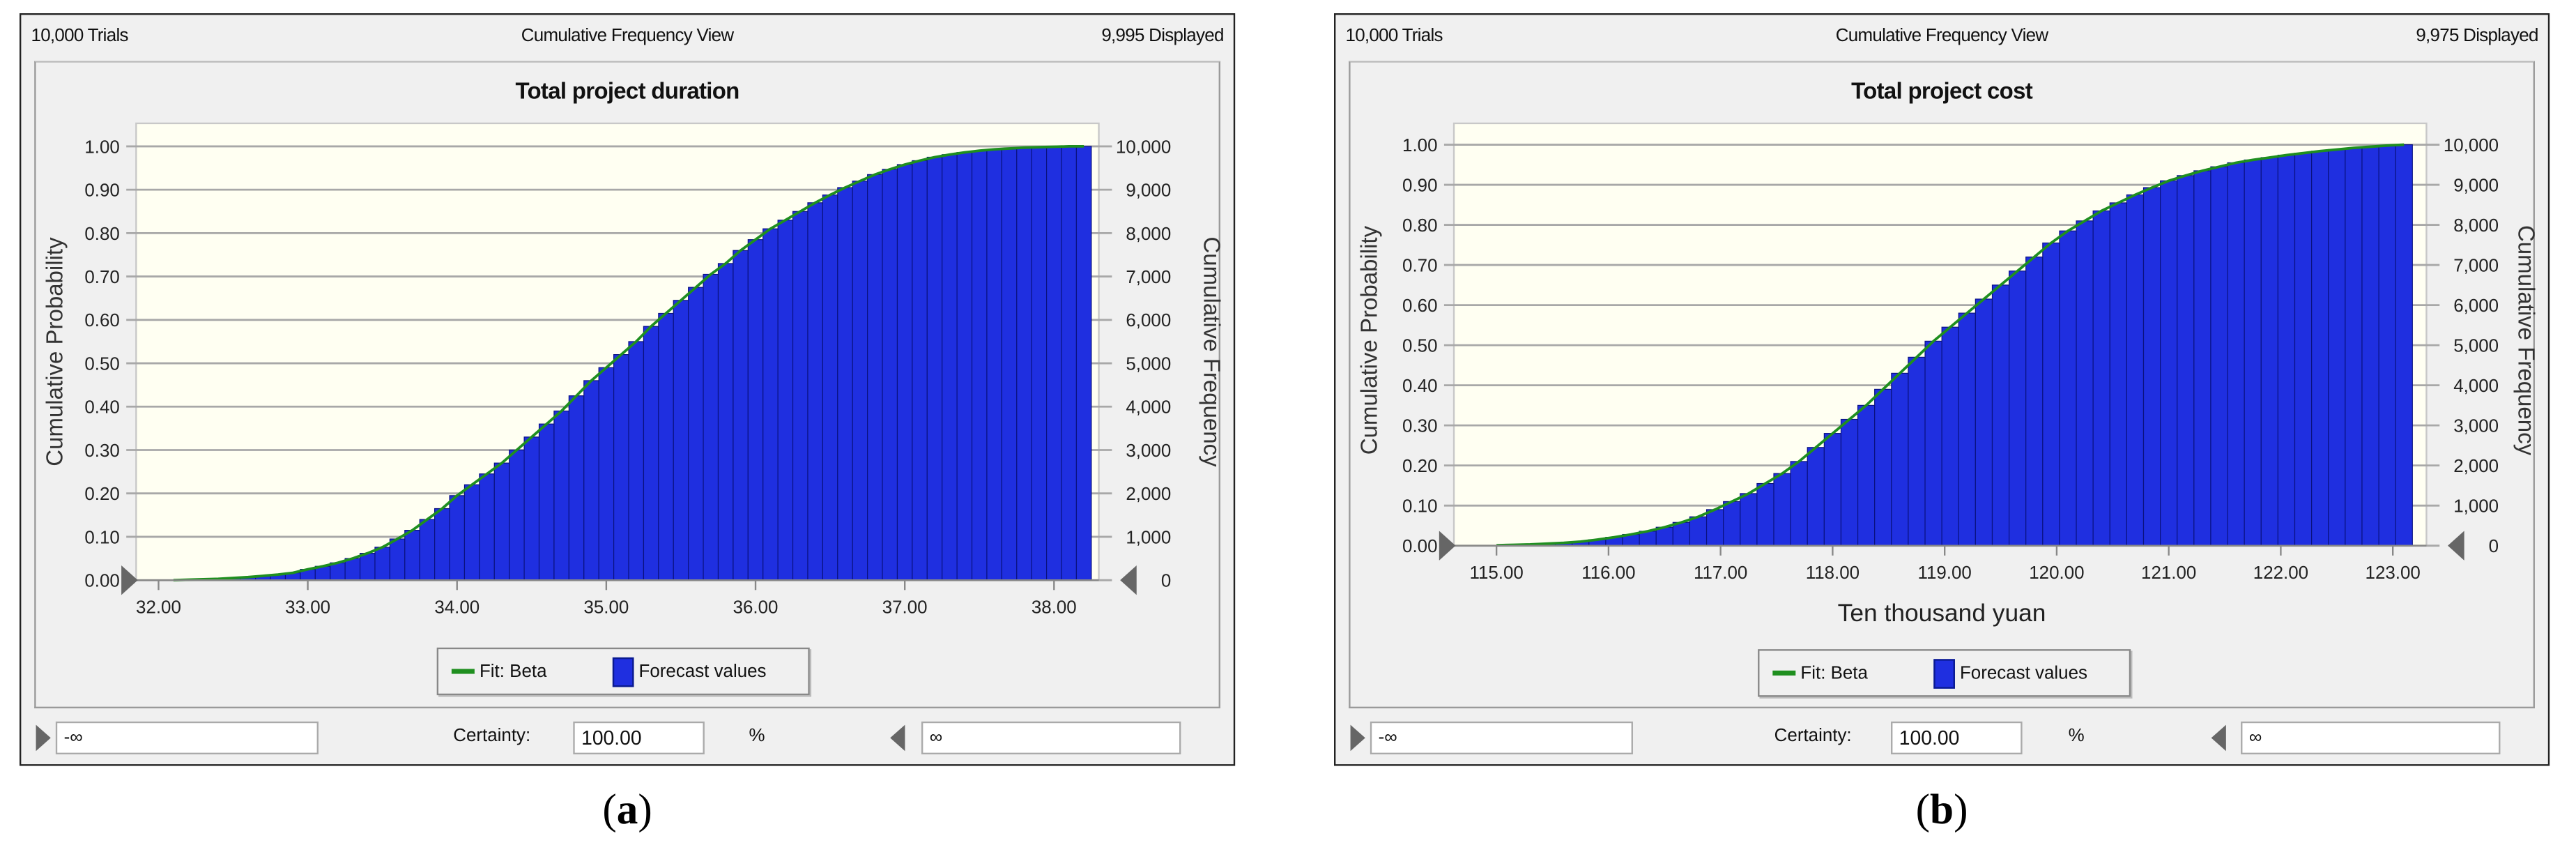 The height and width of the screenshot is (868, 2576). Describe the element at coordinates (623, 671) in the screenshot. I see `bars-swatch` at that location.